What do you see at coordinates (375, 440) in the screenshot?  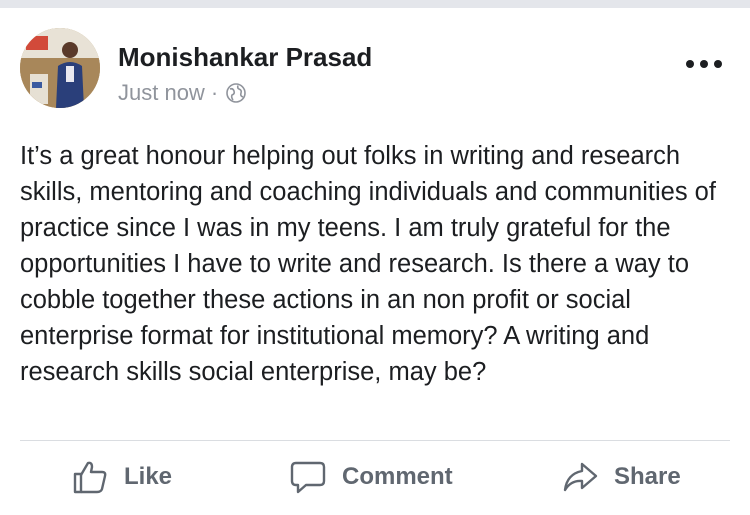 I see `actions-divider` at bounding box center [375, 440].